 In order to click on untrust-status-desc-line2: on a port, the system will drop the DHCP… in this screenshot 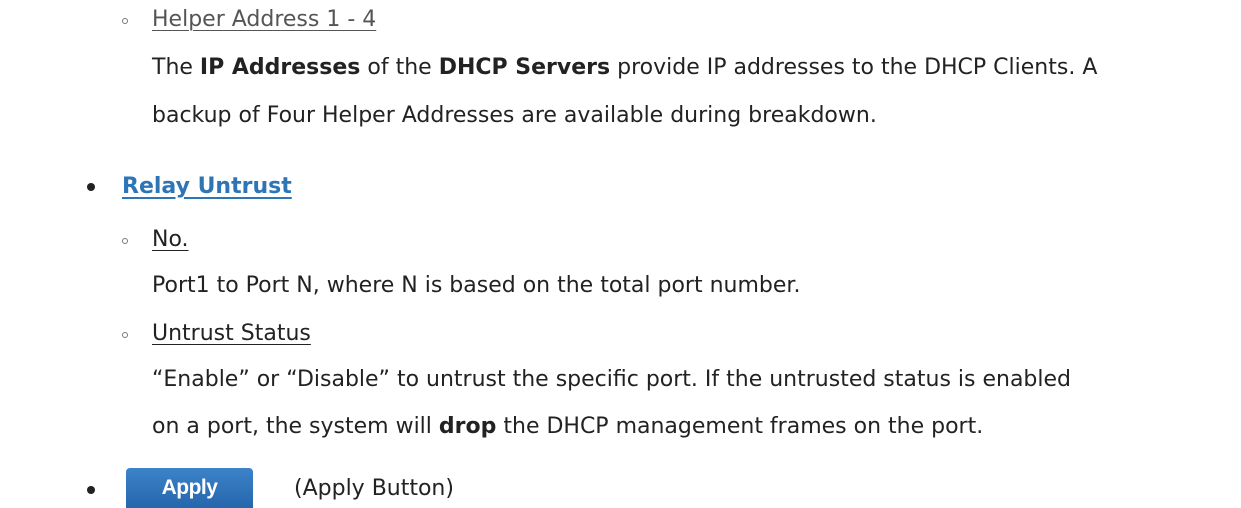, I will do `click(568, 426)`.